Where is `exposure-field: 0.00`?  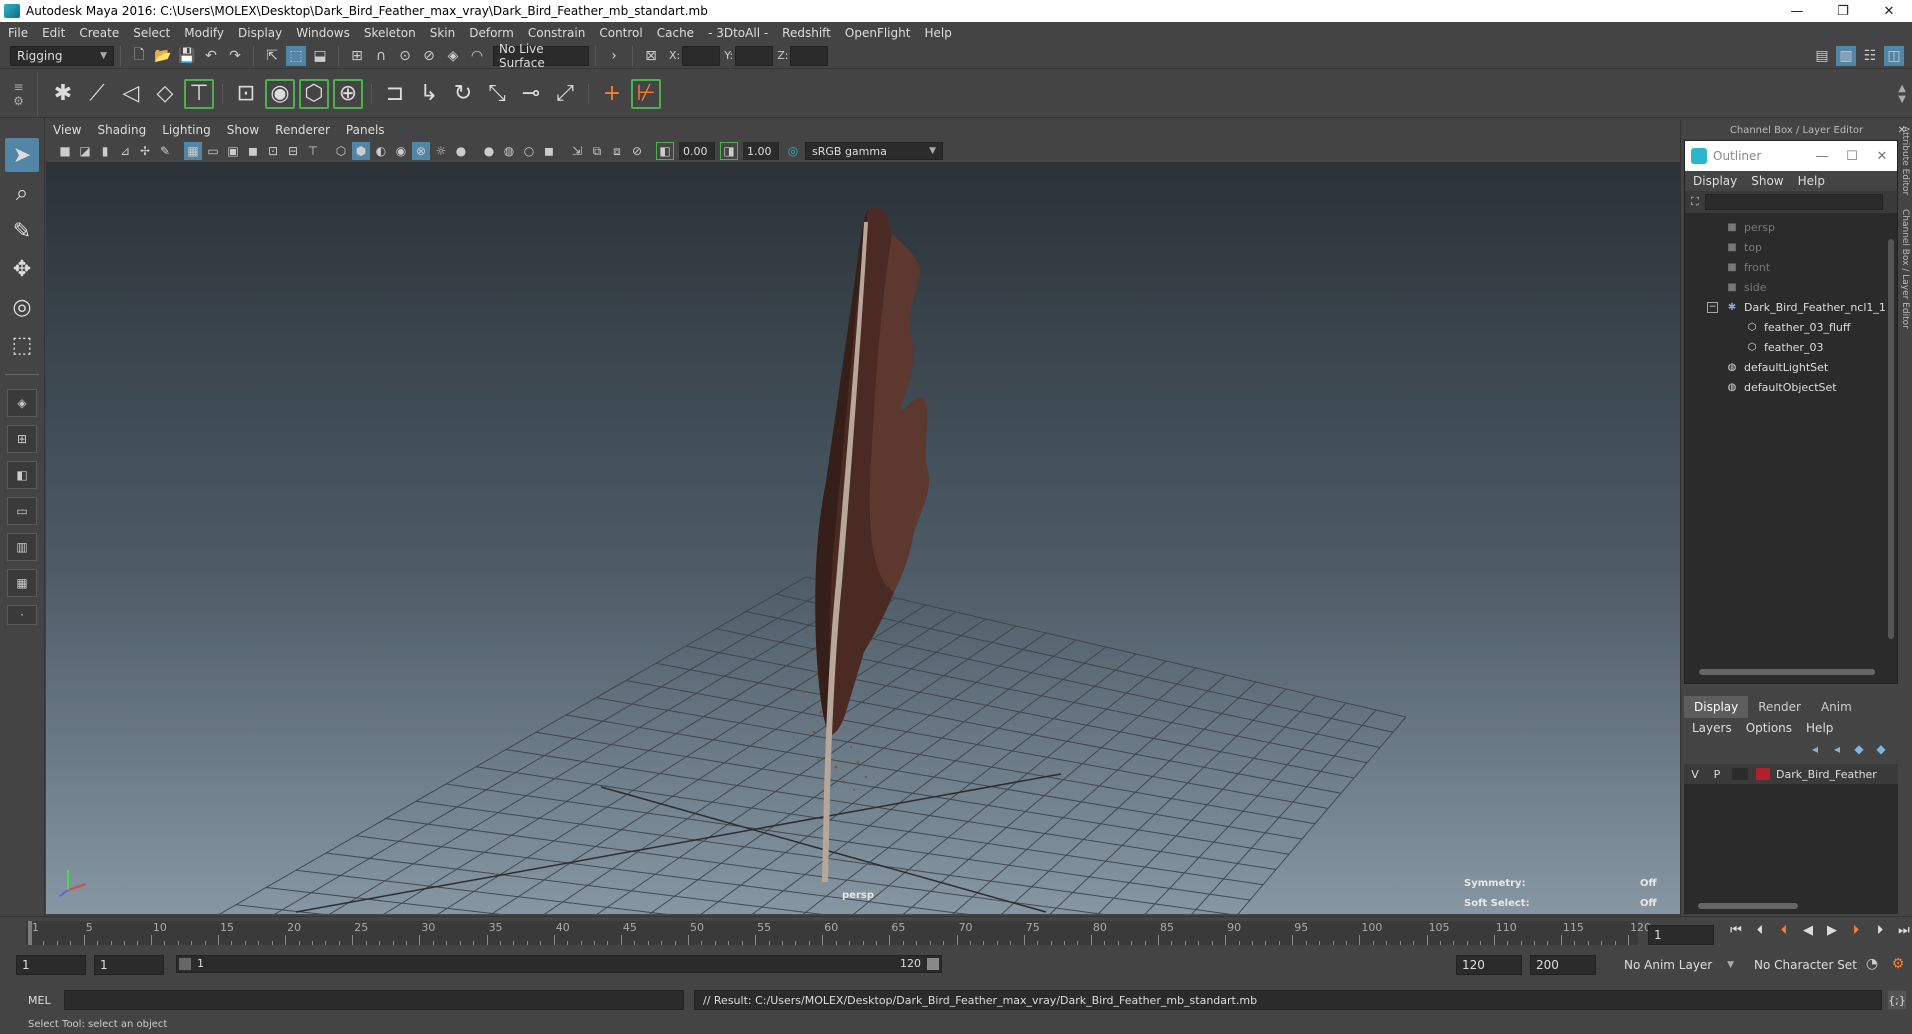
exposure-field: 0.00 is located at coordinates (697, 151).